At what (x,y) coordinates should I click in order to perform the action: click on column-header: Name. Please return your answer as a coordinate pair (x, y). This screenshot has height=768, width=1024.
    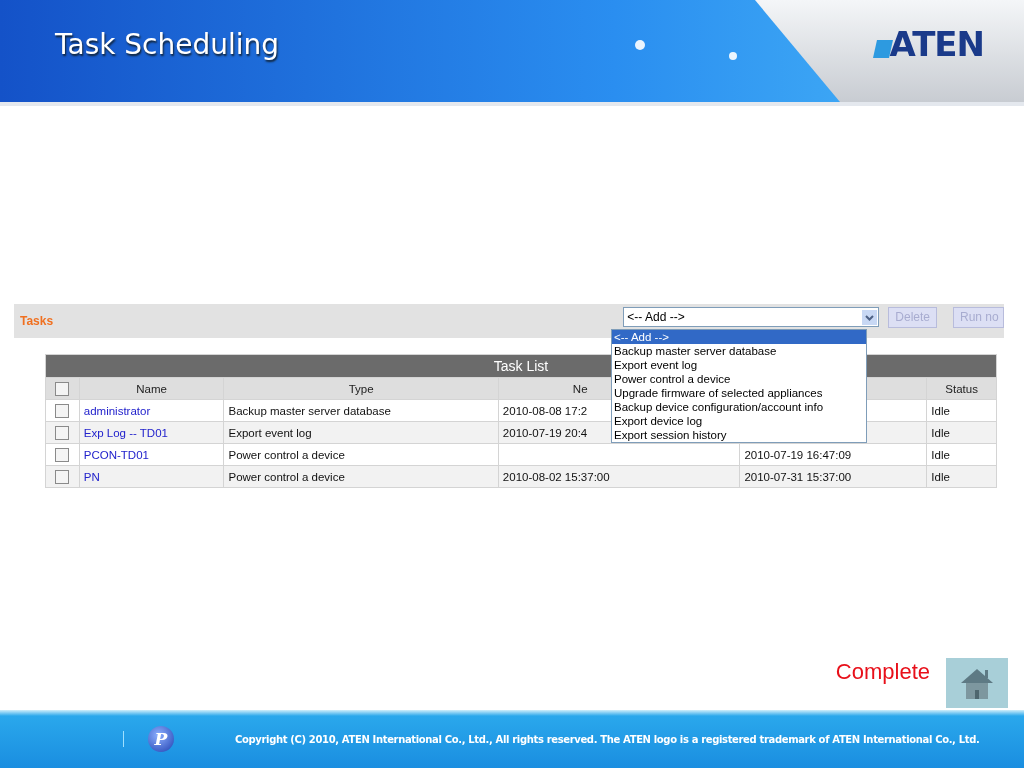
    Looking at the image, I should click on (151, 388).